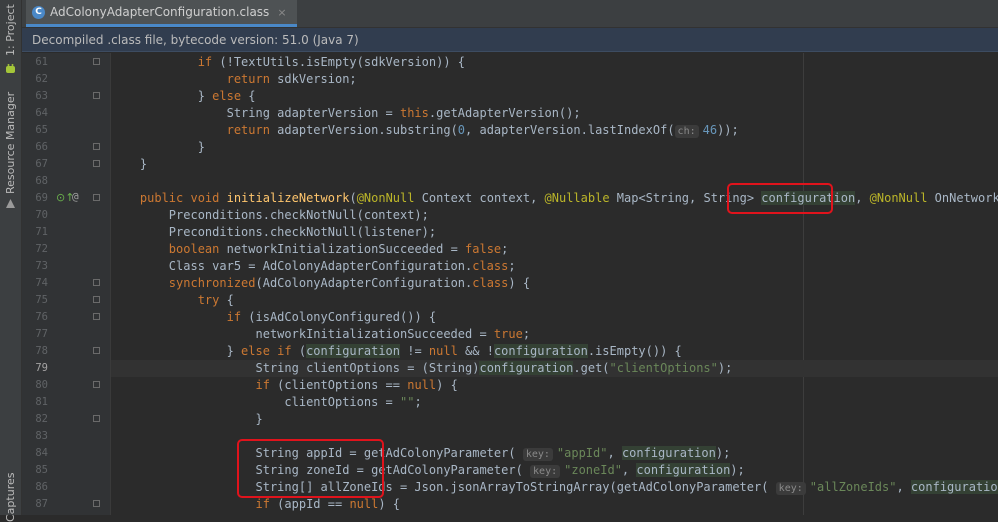  Describe the element at coordinates (780, 198) in the screenshot. I see `highlight-box-configuration-param` at that location.